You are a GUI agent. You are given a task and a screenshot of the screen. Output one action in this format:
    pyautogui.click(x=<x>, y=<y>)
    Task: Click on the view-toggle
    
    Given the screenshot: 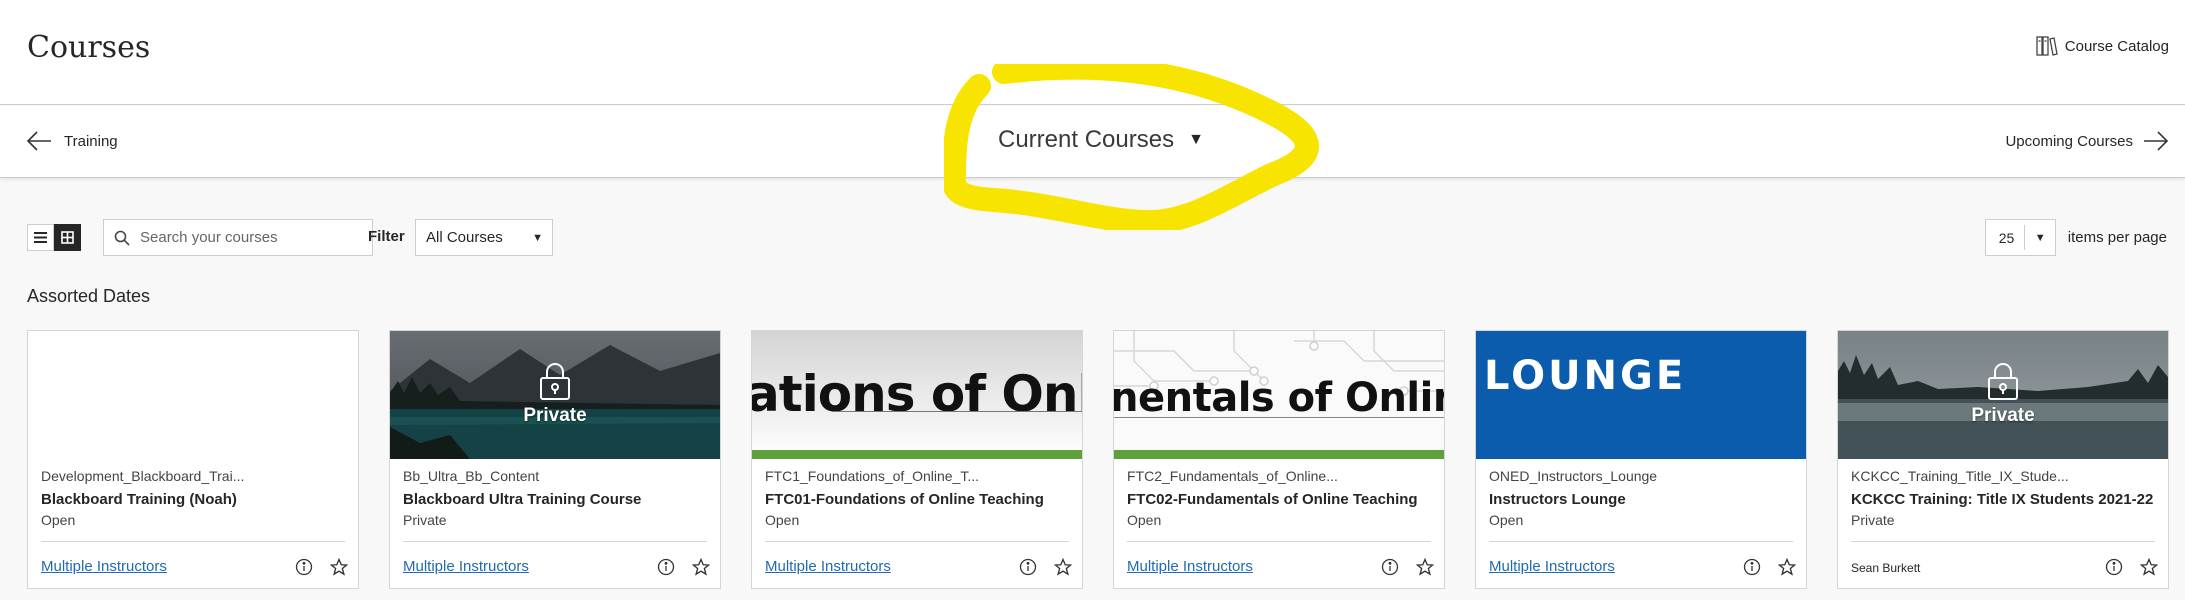 What is the action you would take?
    pyautogui.click(x=54, y=237)
    